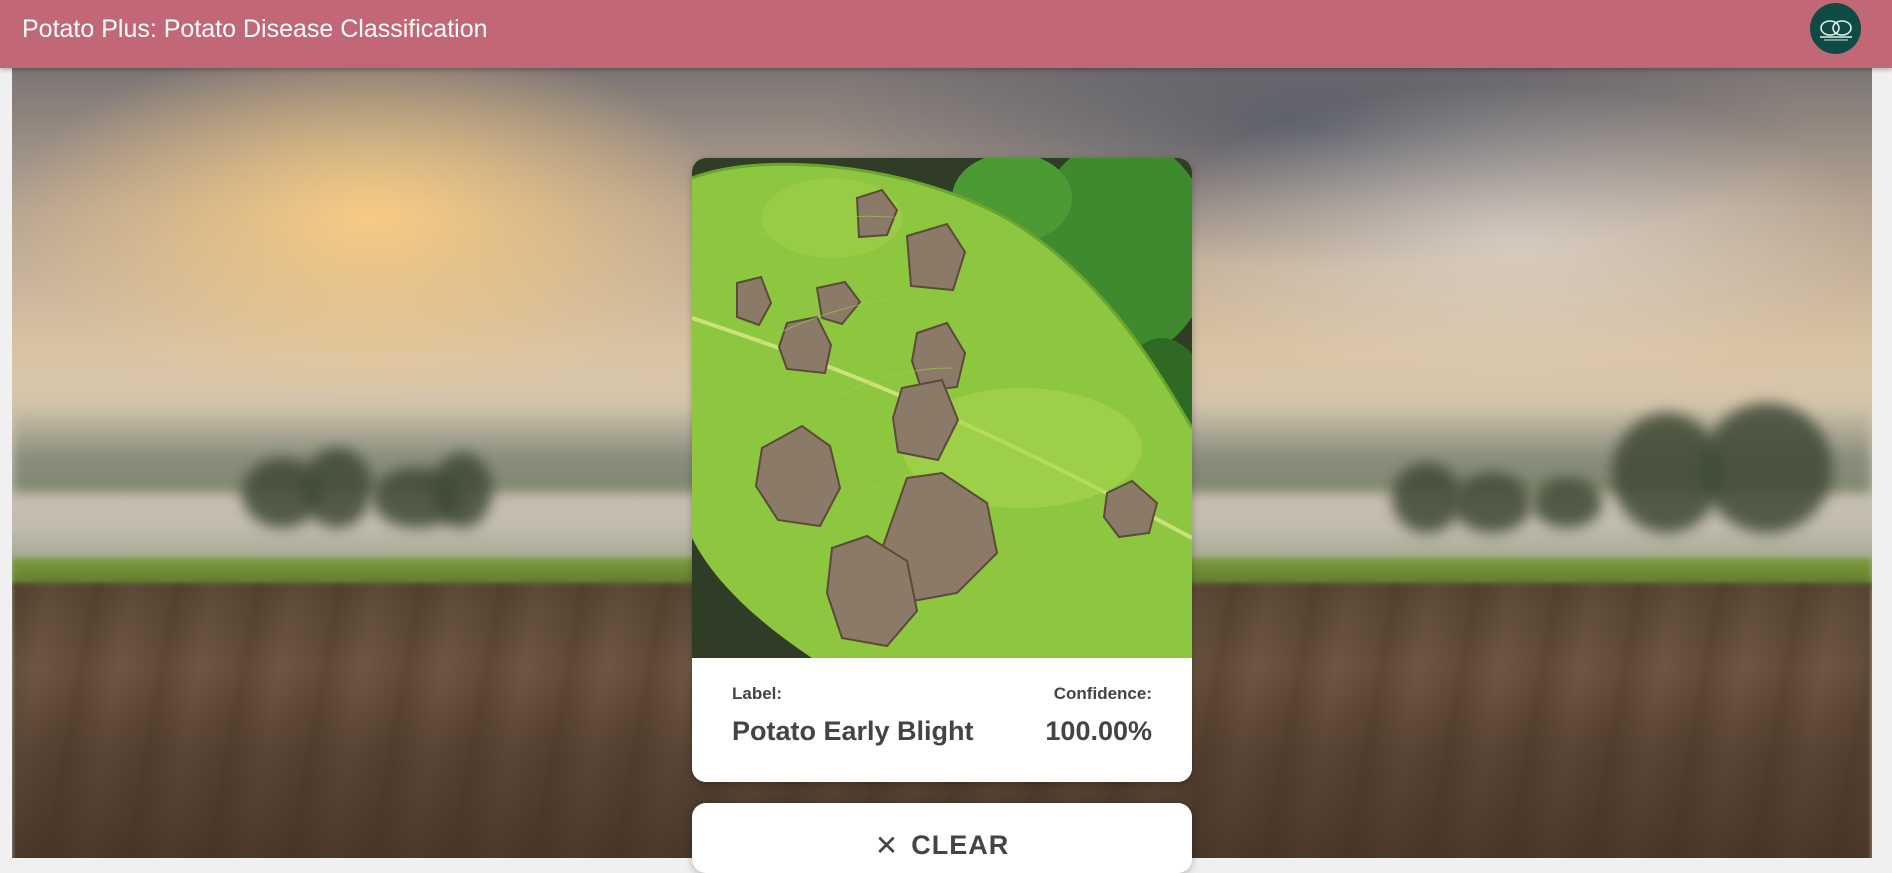 The width and height of the screenshot is (1892, 873). Describe the element at coordinates (757, 693) in the screenshot. I see `label-caption: Label:` at that location.